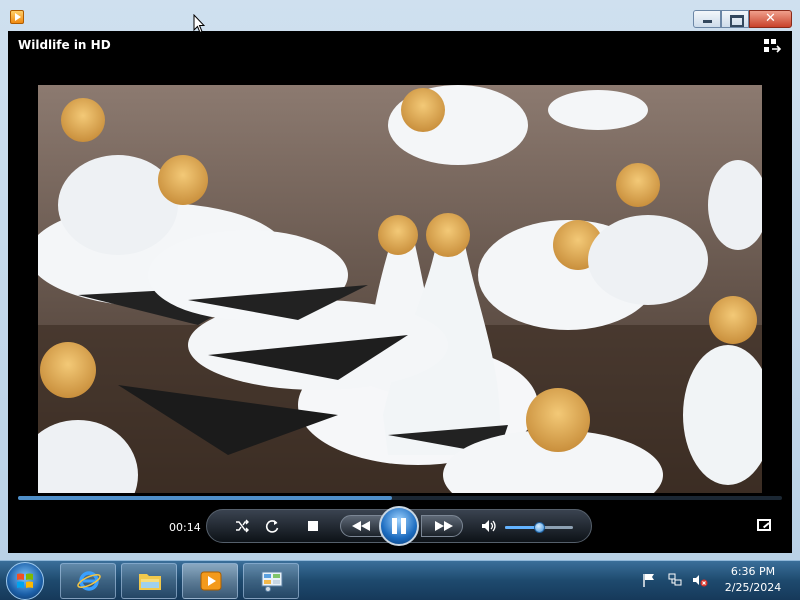 The image size is (800, 600). I want to click on taskbar: 6:36 PM 2/25/2024, so click(400, 580).